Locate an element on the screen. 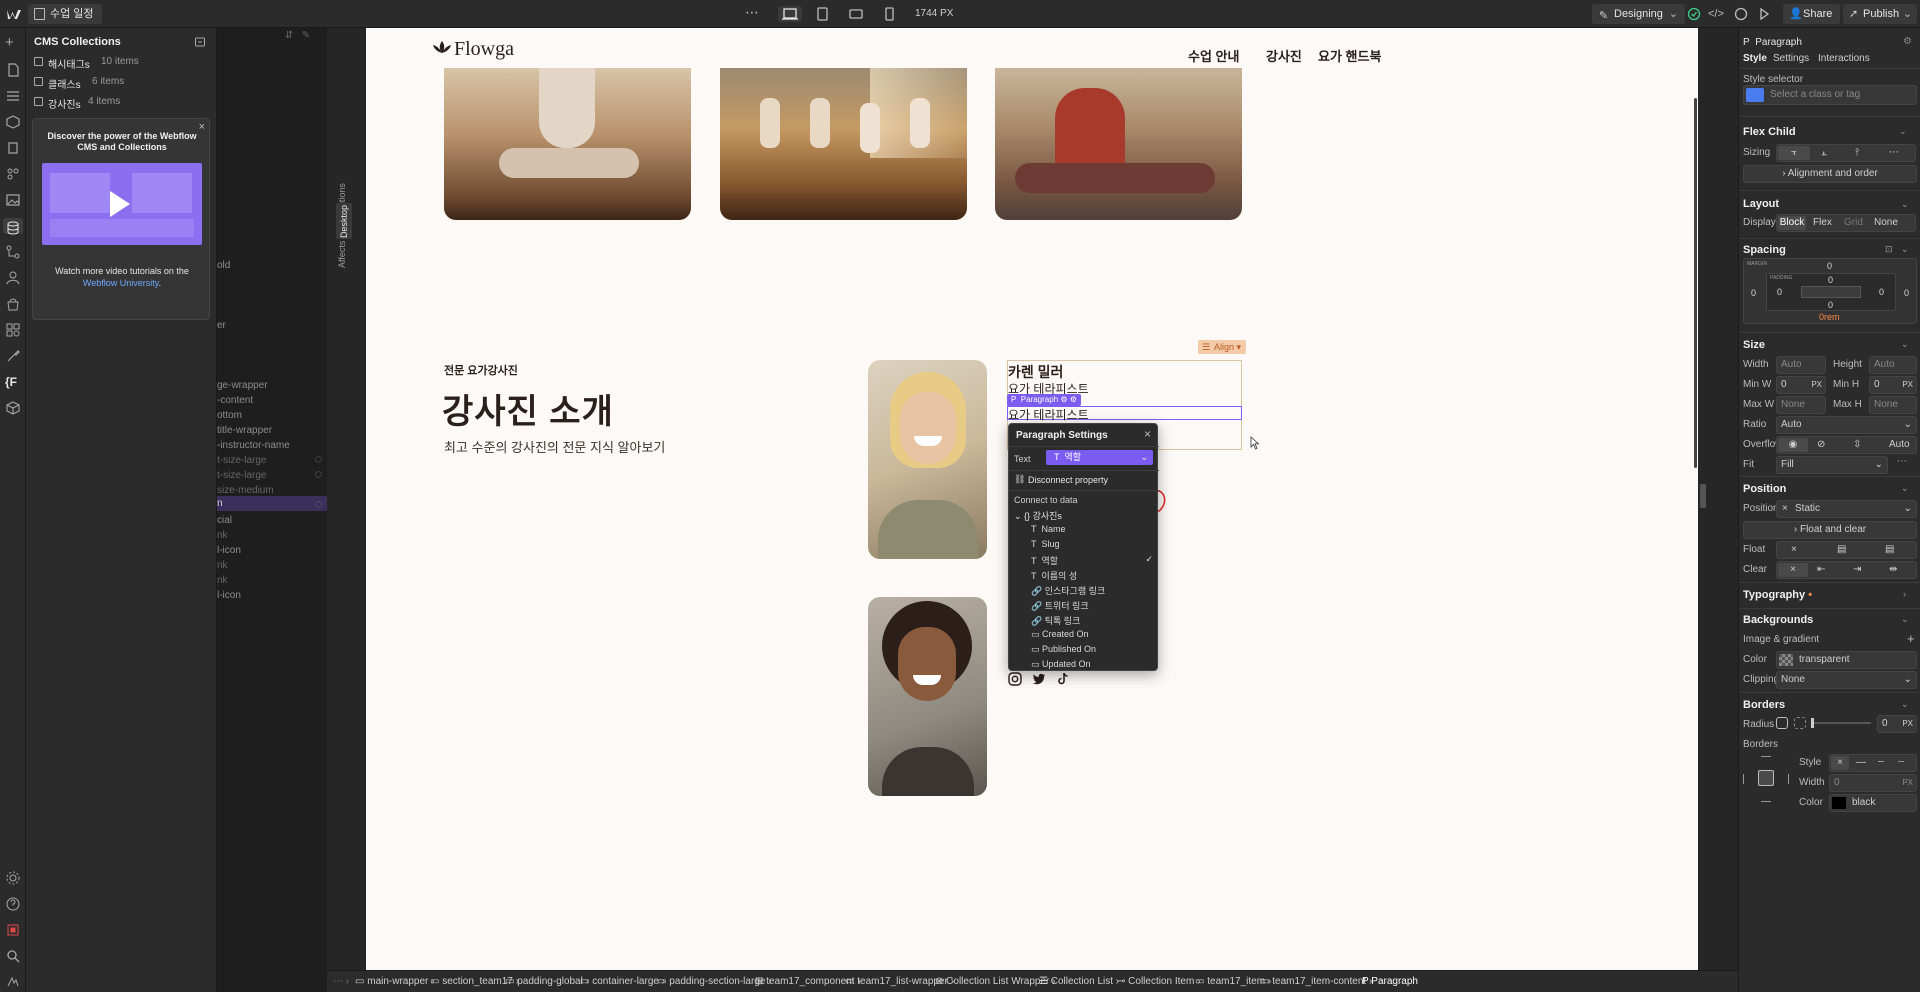 The image size is (1920, 992). search-icon is located at coordinates (13, 956).